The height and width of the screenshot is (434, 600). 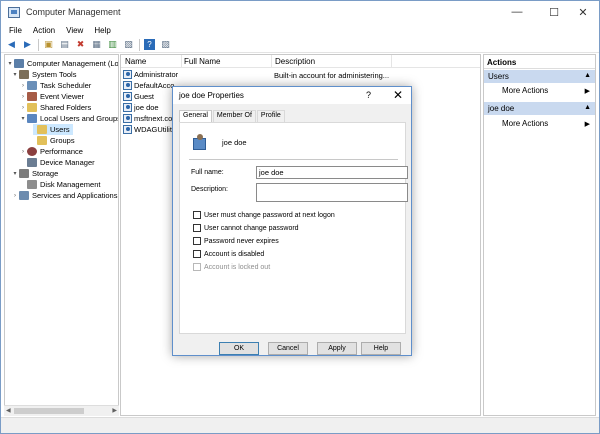 I want to click on refresh-icon: ▥, so click(x=112, y=44).